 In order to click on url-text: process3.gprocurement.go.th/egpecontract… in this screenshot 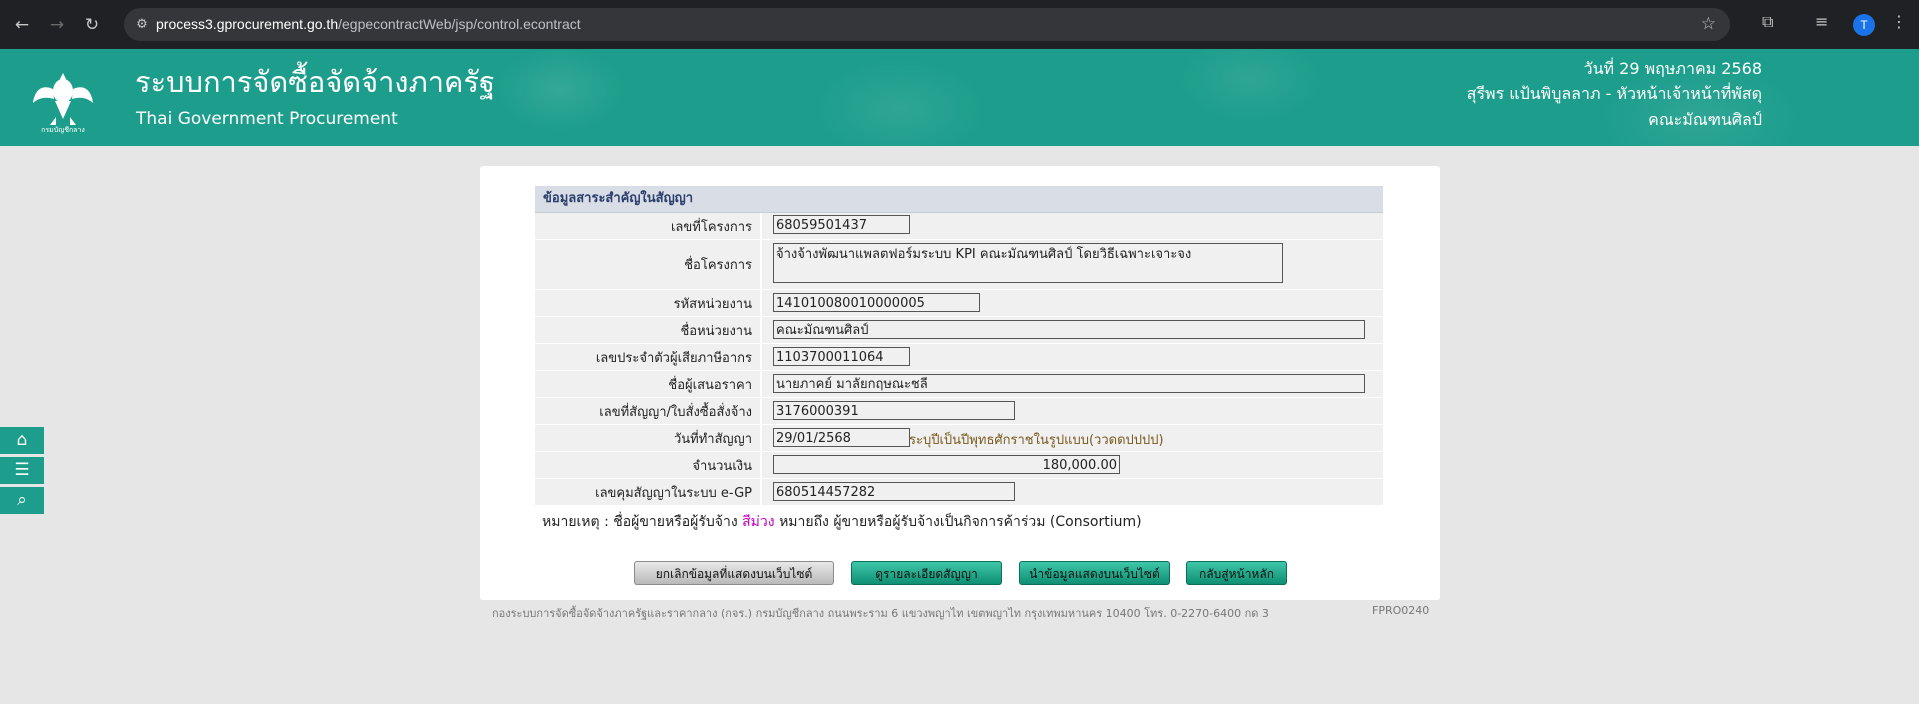, I will do `click(368, 24)`.